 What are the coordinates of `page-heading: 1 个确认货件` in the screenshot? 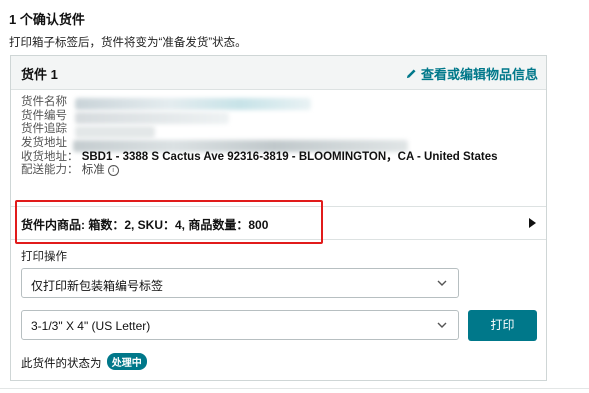 It's located at (47, 19).